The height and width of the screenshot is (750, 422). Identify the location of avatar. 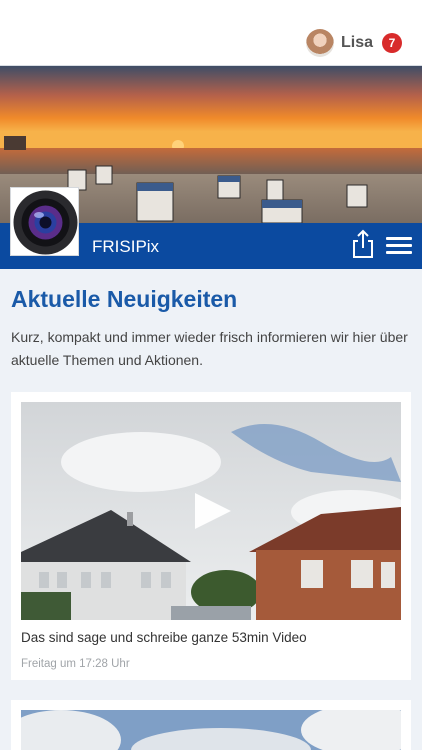
(319, 43).